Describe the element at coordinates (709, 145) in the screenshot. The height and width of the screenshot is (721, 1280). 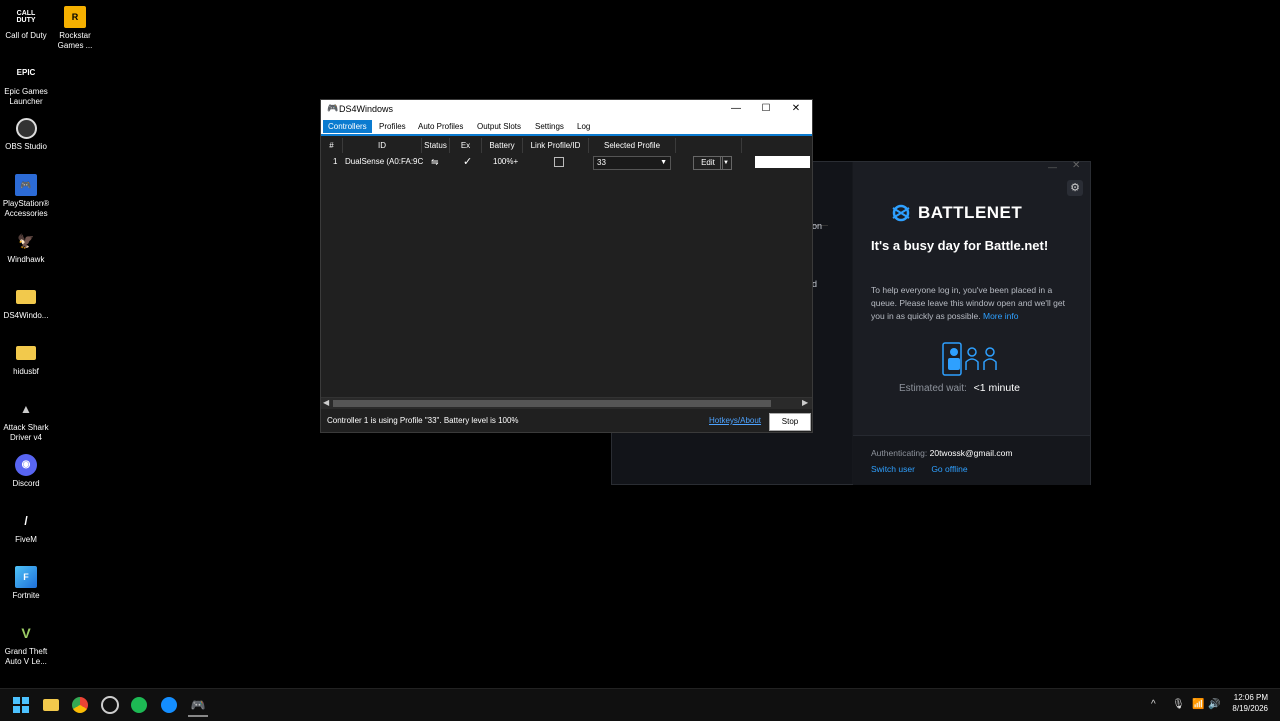
I see `column-header-blank` at that location.